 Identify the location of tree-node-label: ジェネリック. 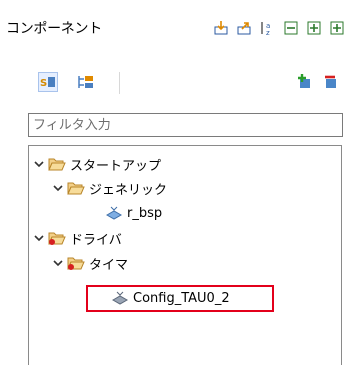
(128, 190).